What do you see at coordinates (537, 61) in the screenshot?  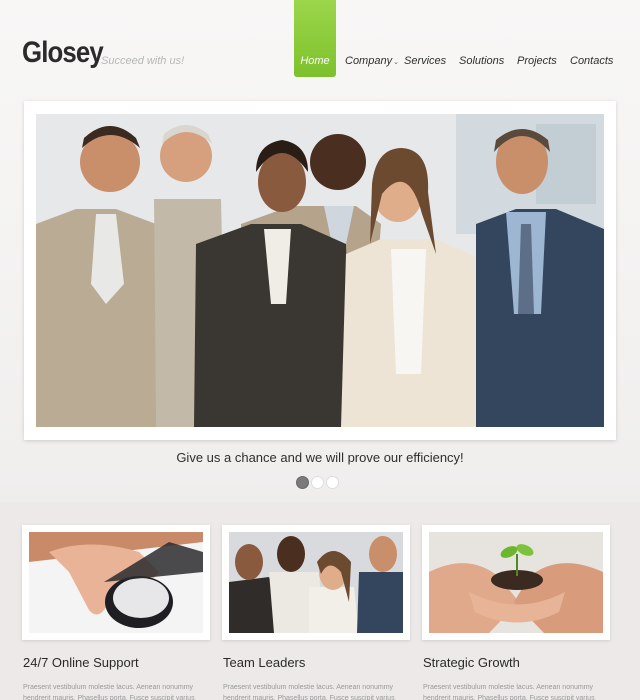 I see `nav-item-projects: Projects` at bounding box center [537, 61].